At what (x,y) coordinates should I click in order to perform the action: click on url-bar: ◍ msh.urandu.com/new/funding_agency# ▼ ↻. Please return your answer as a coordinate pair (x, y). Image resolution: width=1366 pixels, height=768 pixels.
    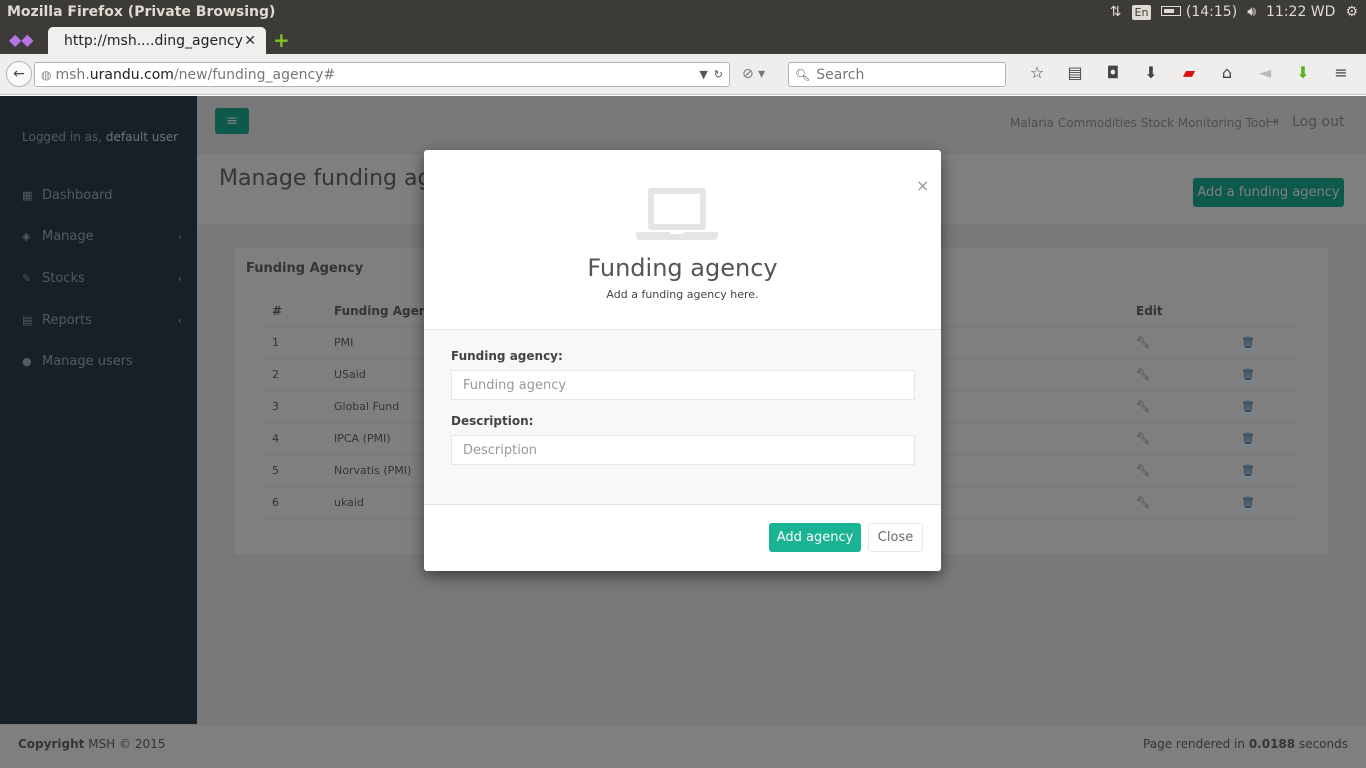
    Looking at the image, I should click on (382, 74).